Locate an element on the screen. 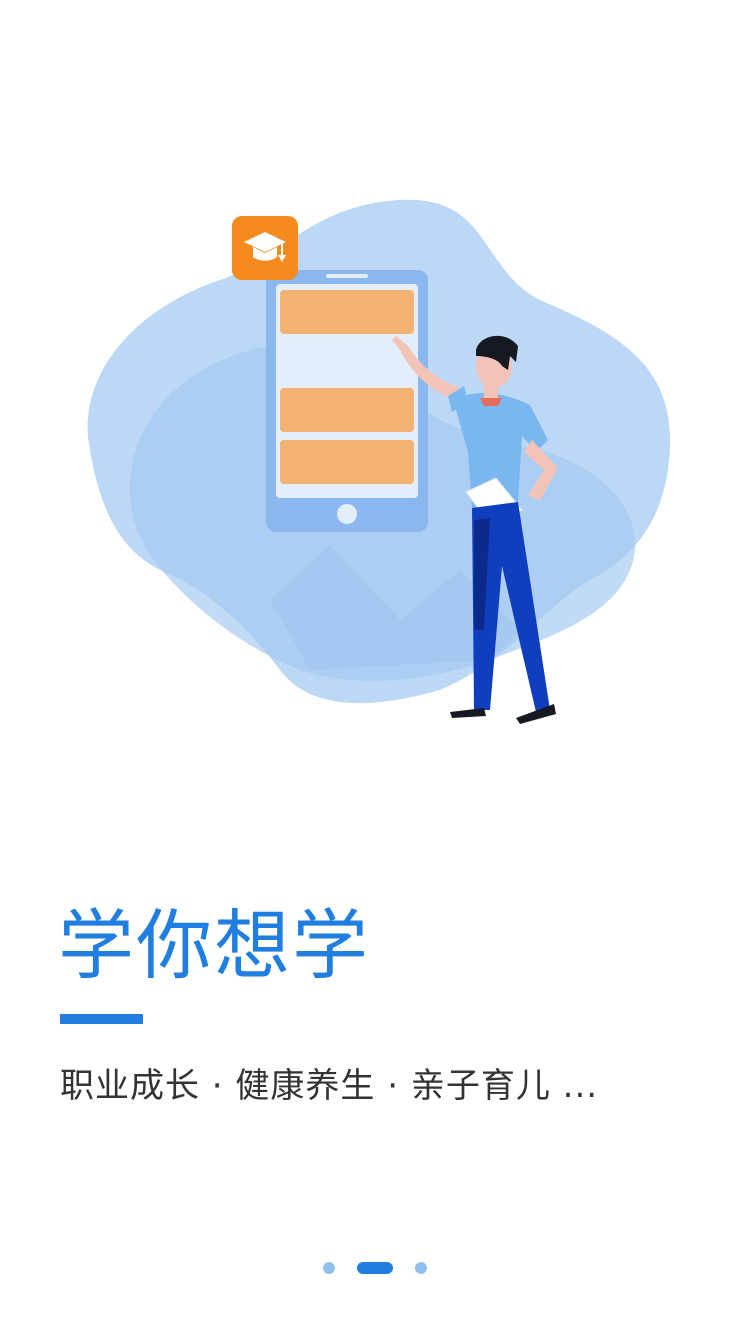 This screenshot has height=1334, width=750. page-dot-2-active is located at coordinates (375, 1268).